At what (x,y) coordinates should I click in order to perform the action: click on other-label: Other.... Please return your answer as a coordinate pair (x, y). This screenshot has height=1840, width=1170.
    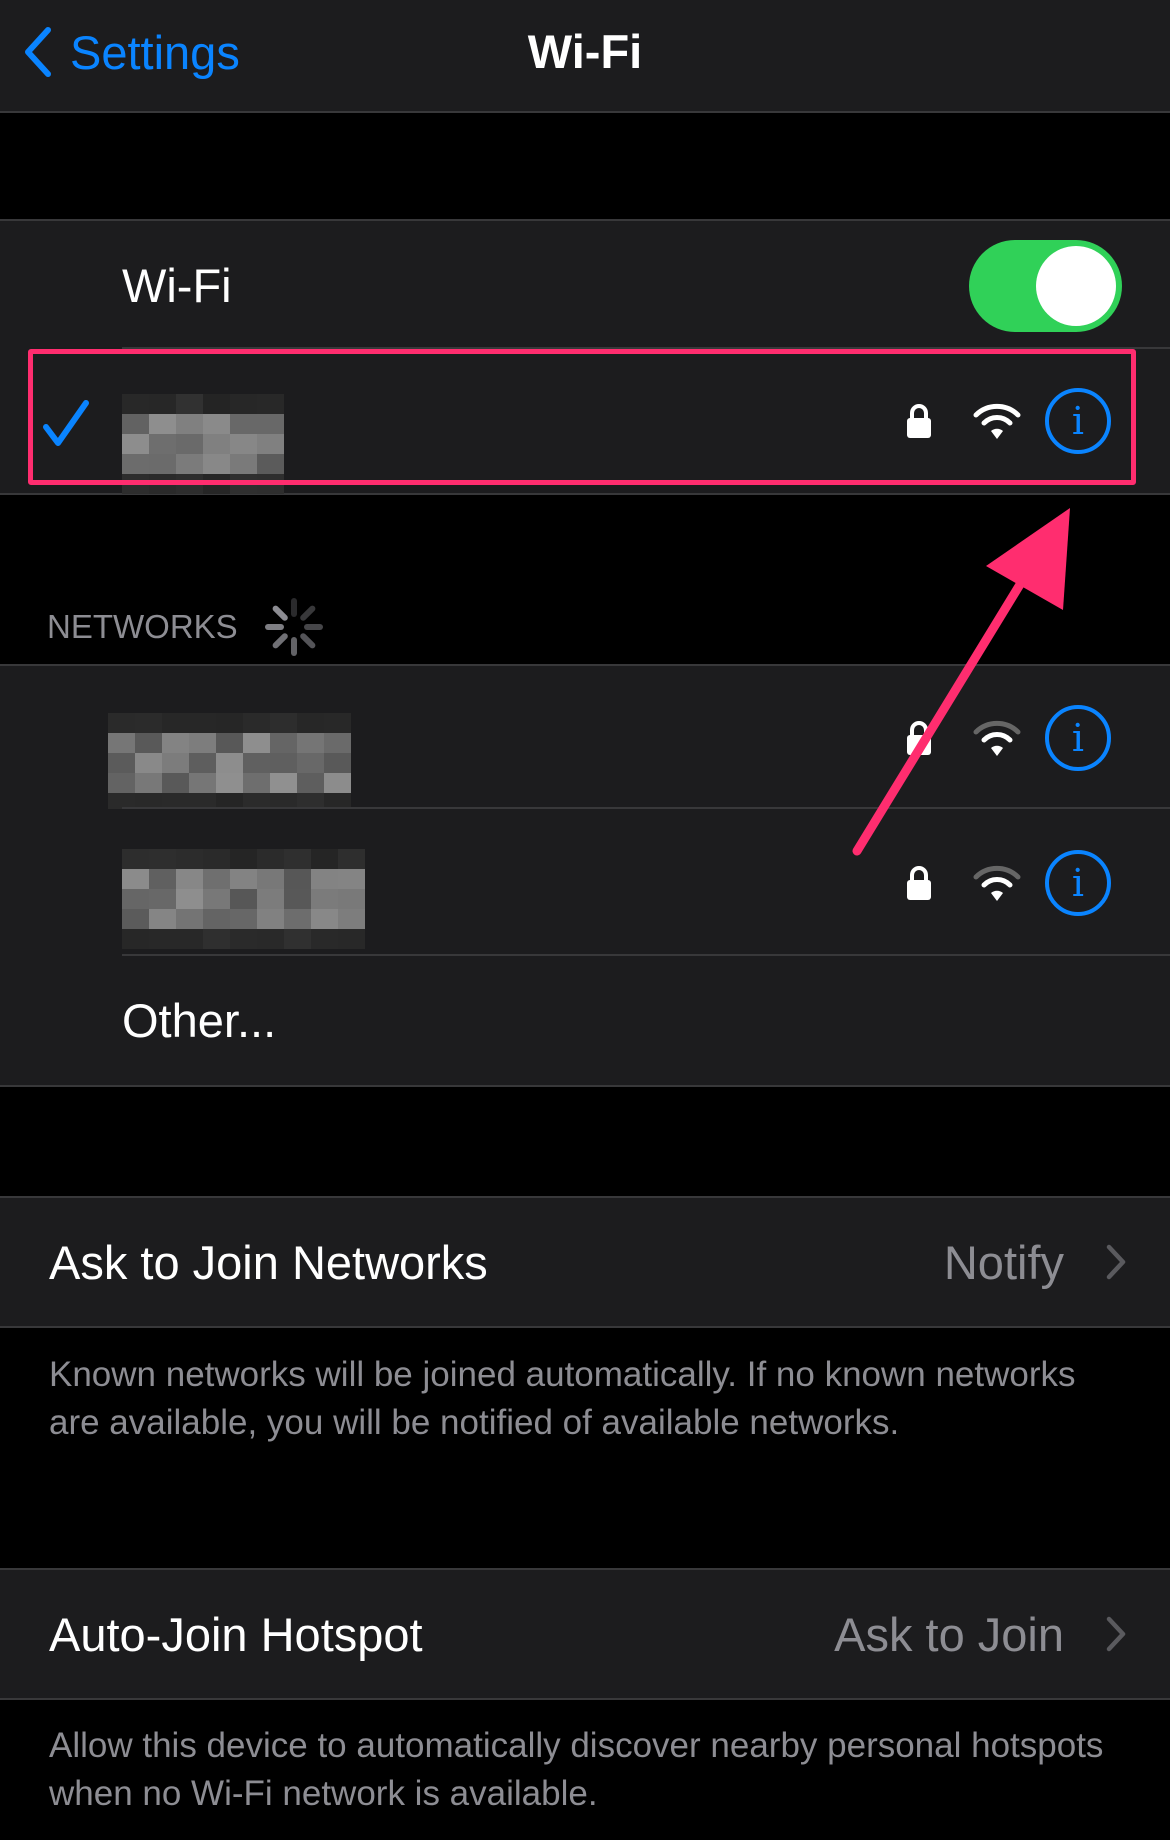
    Looking at the image, I should click on (199, 1020).